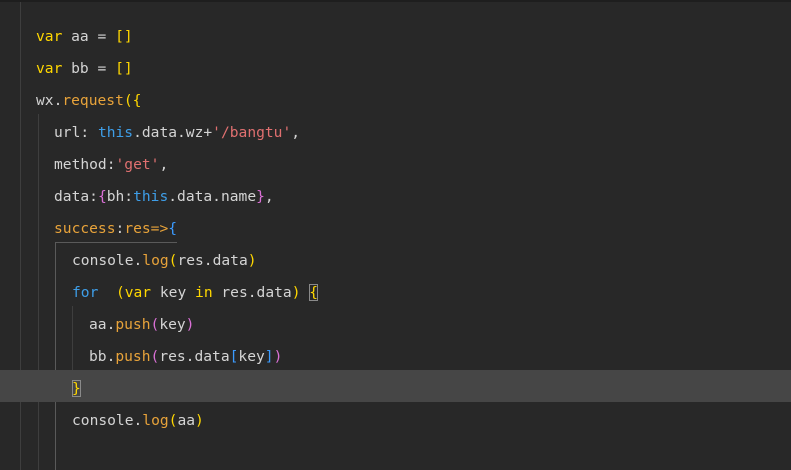 This screenshot has width=791, height=470. Describe the element at coordinates (260, 196) in the screenshot. I see `code-token: }` at that location.